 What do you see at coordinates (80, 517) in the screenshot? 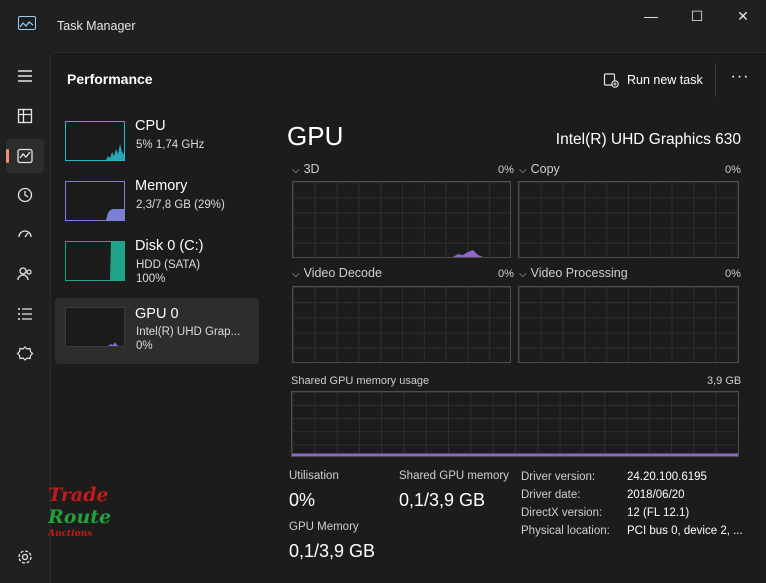
I see `watermark-line-2: Route` at bounding box center [80, 517].